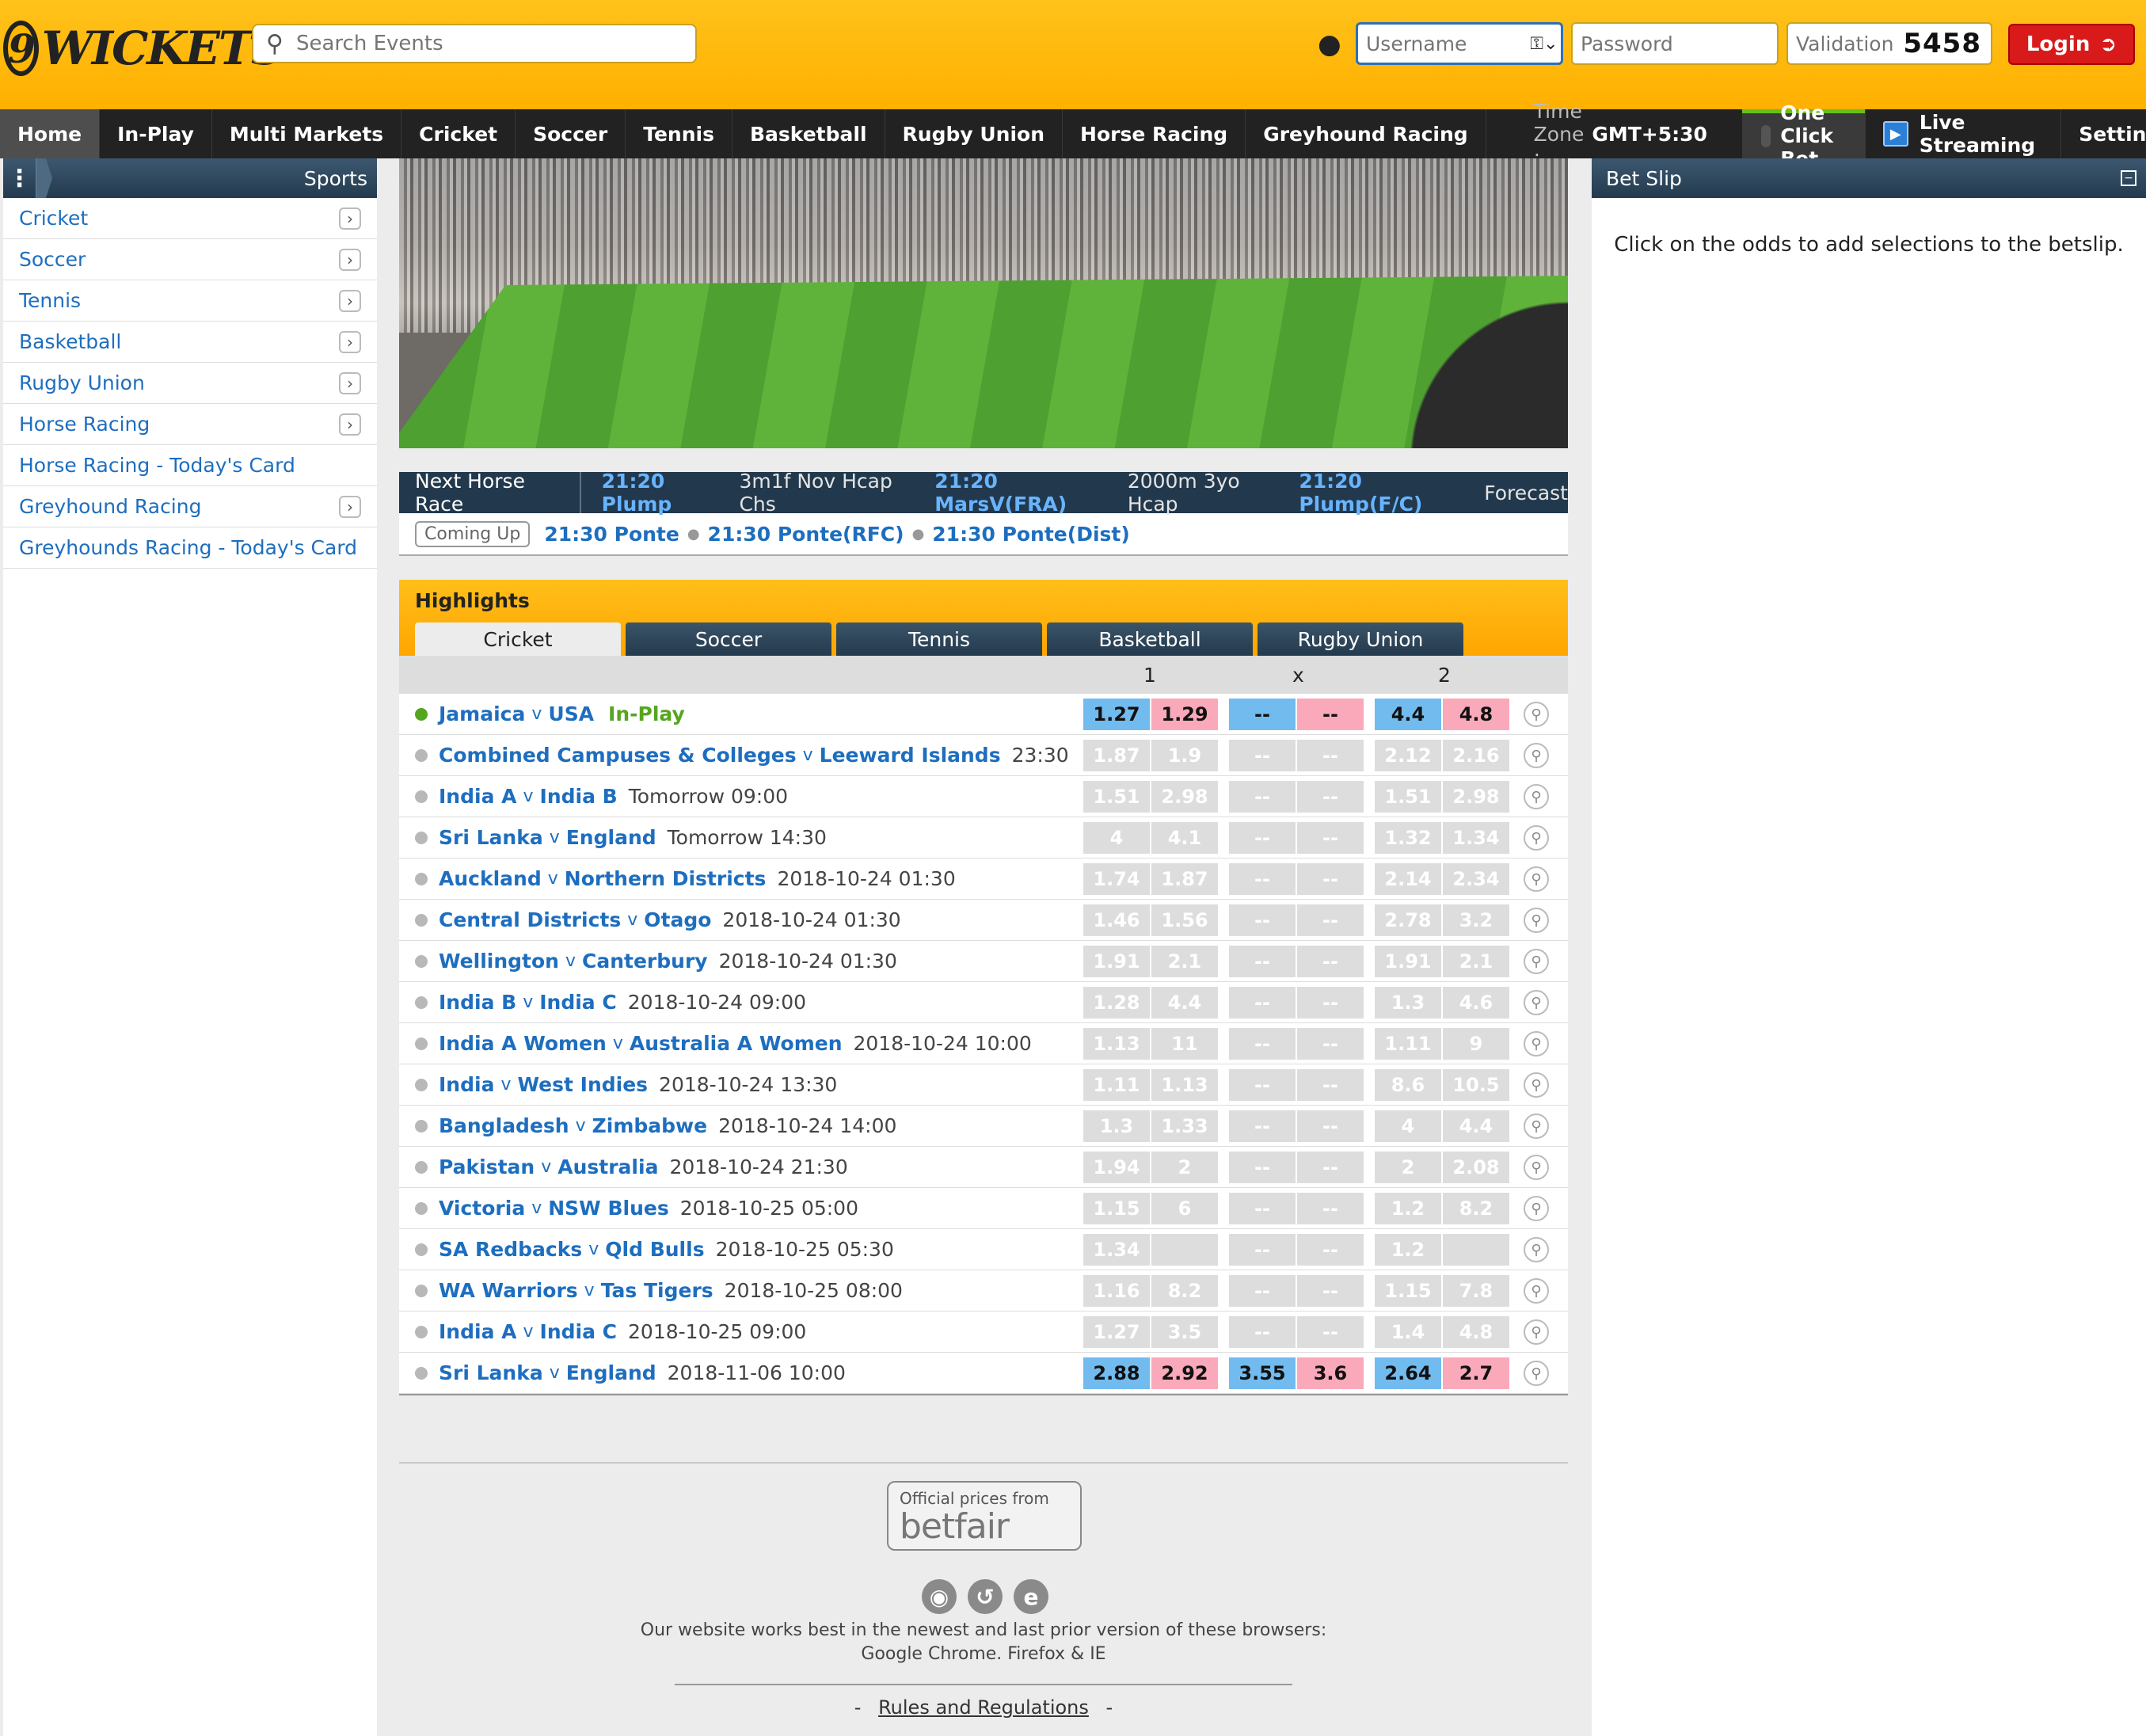  Describe the element at coordinates (1117, 838) in the screenshot. I see `back-odds-cell: 4` at that location.